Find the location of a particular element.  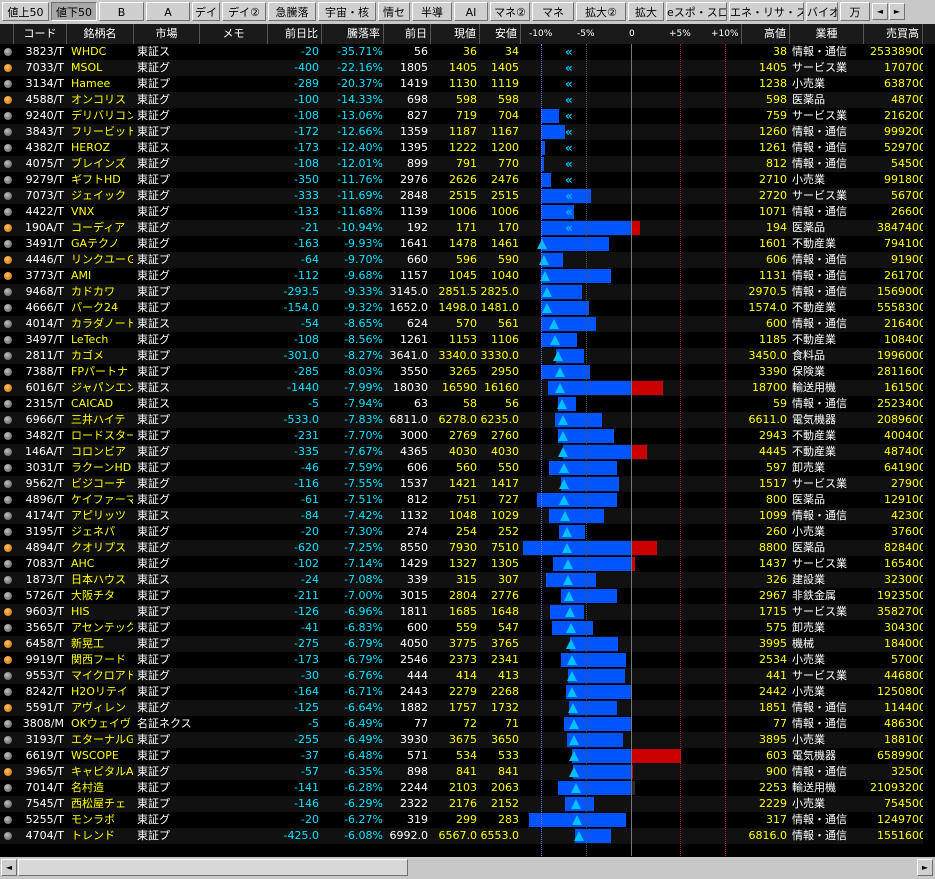

cell-name: ラクーンHD is located at coordinates (102, 468).